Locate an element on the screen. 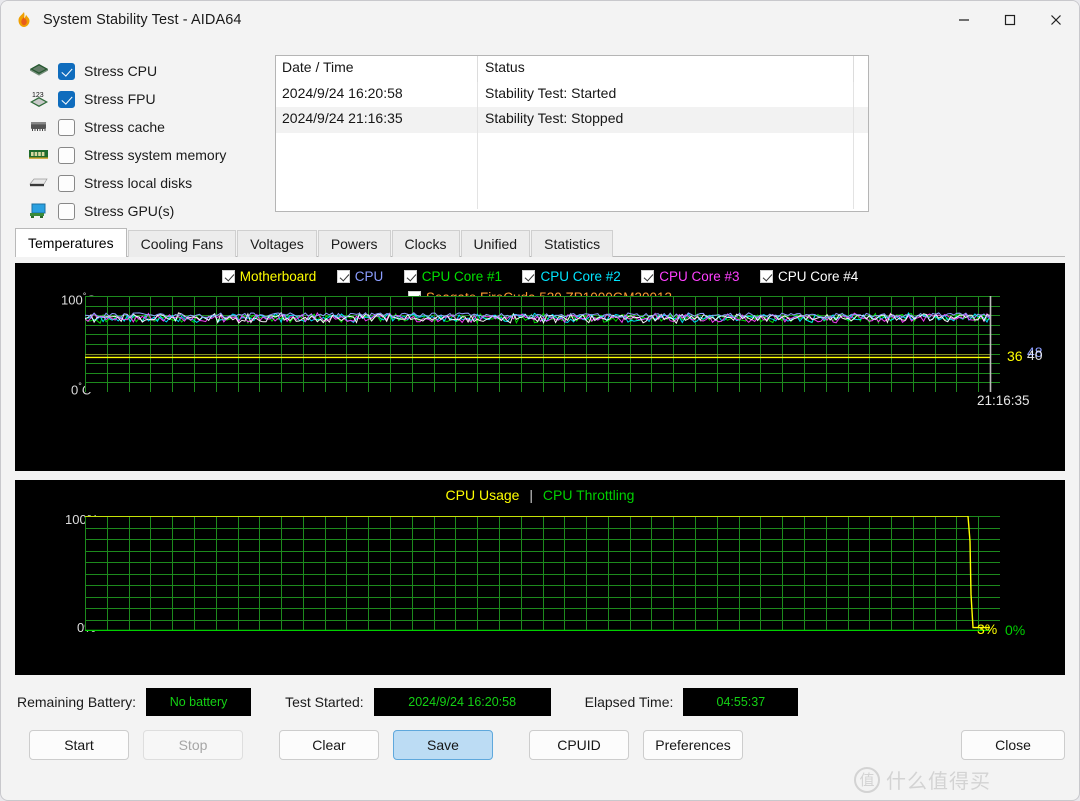 The width and height of the screenshot is (1080, 801). legend-label: Motherboard is located at coordinates (278, 277).